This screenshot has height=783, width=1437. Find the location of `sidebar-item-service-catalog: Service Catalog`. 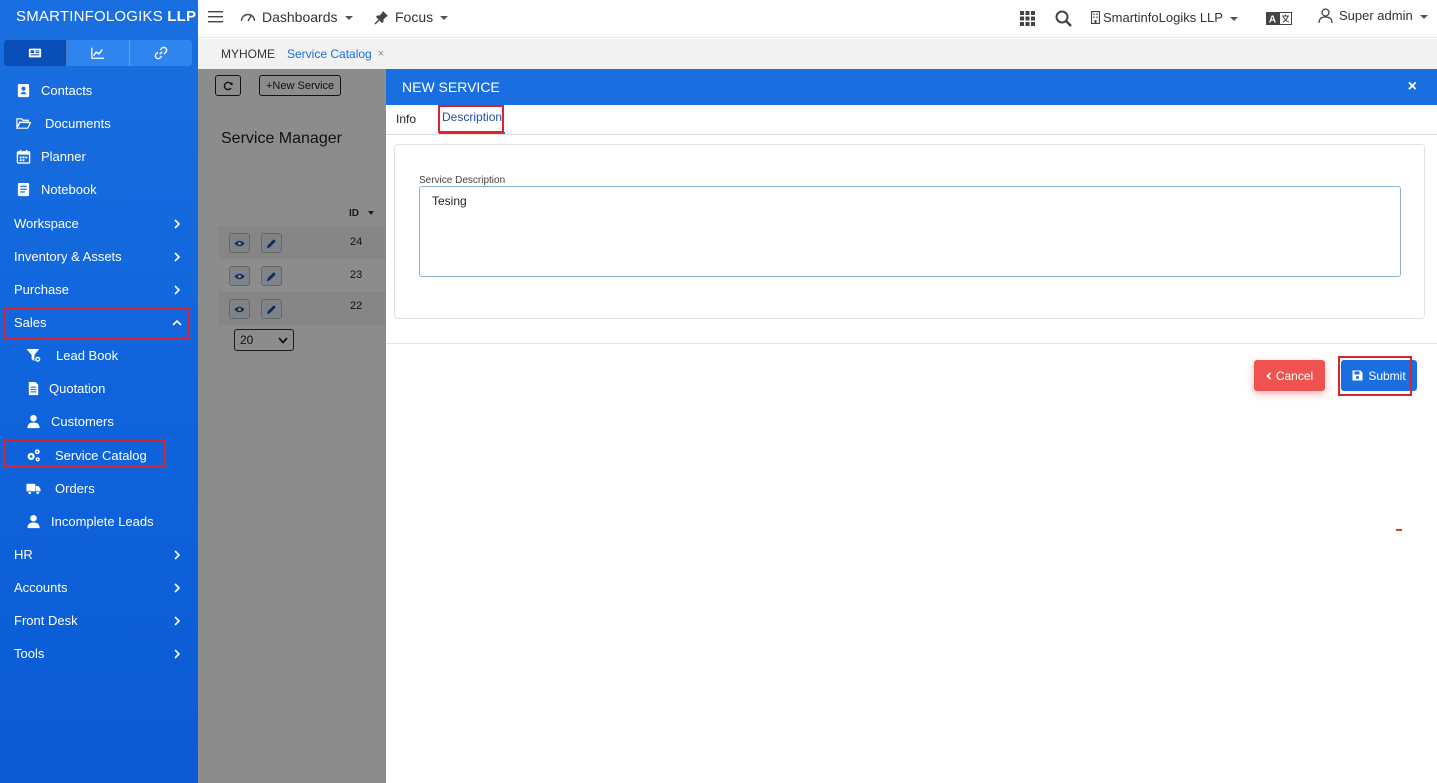

sidebar-item-service-catalog: Service Catalog is located at coordinates (99, 455).